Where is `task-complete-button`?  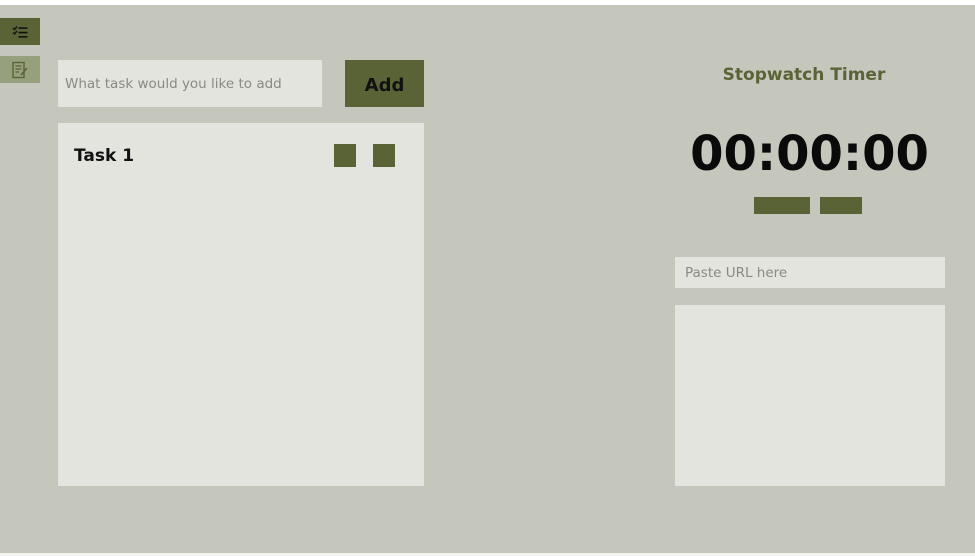 task-complete-button is located at coordinates (345, 155).